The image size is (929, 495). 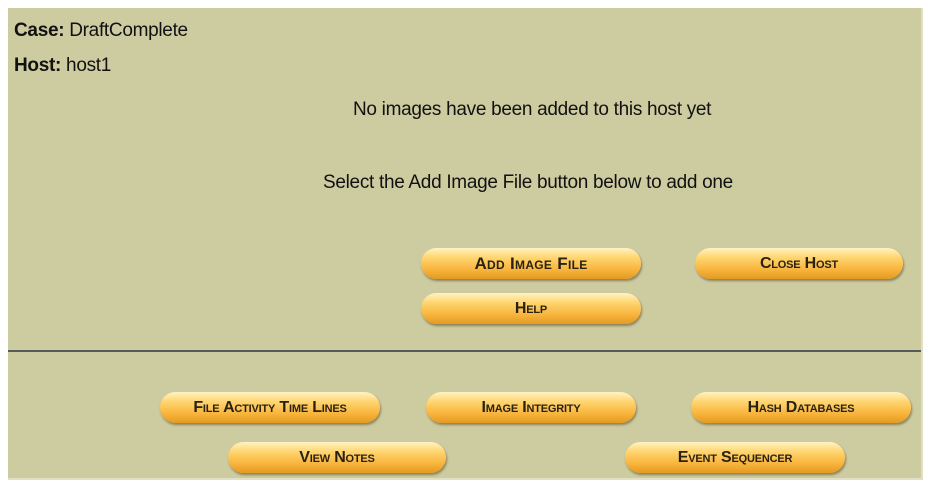 What do you see at coordinates (38, 65) in the screenshot?
I see `host-label: Host:` at bounding box center [38, 65].